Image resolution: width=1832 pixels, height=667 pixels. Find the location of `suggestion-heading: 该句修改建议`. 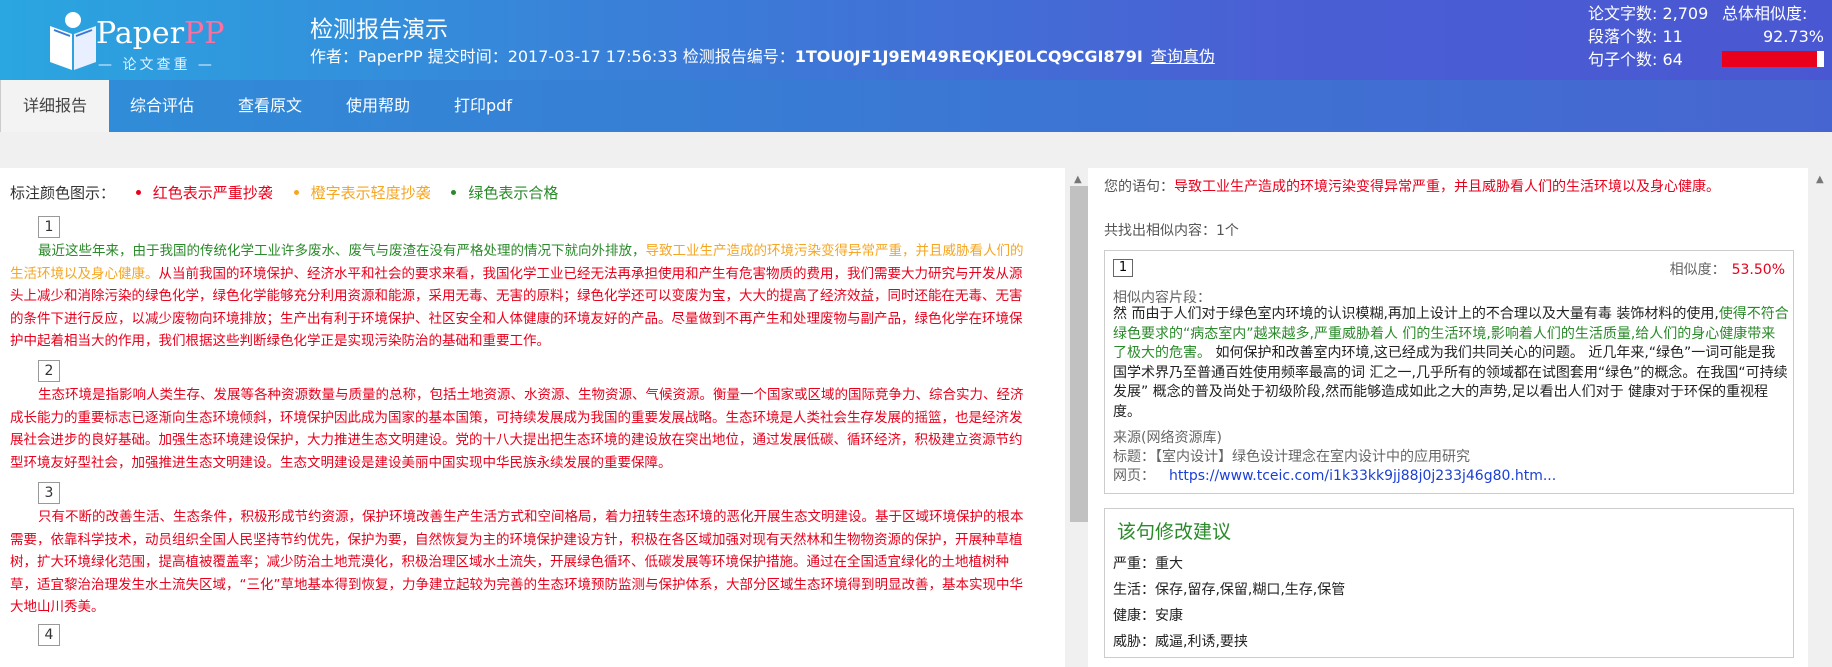

suggestion-heading: 该句修改建议 is located at coordinates (1174, 532).